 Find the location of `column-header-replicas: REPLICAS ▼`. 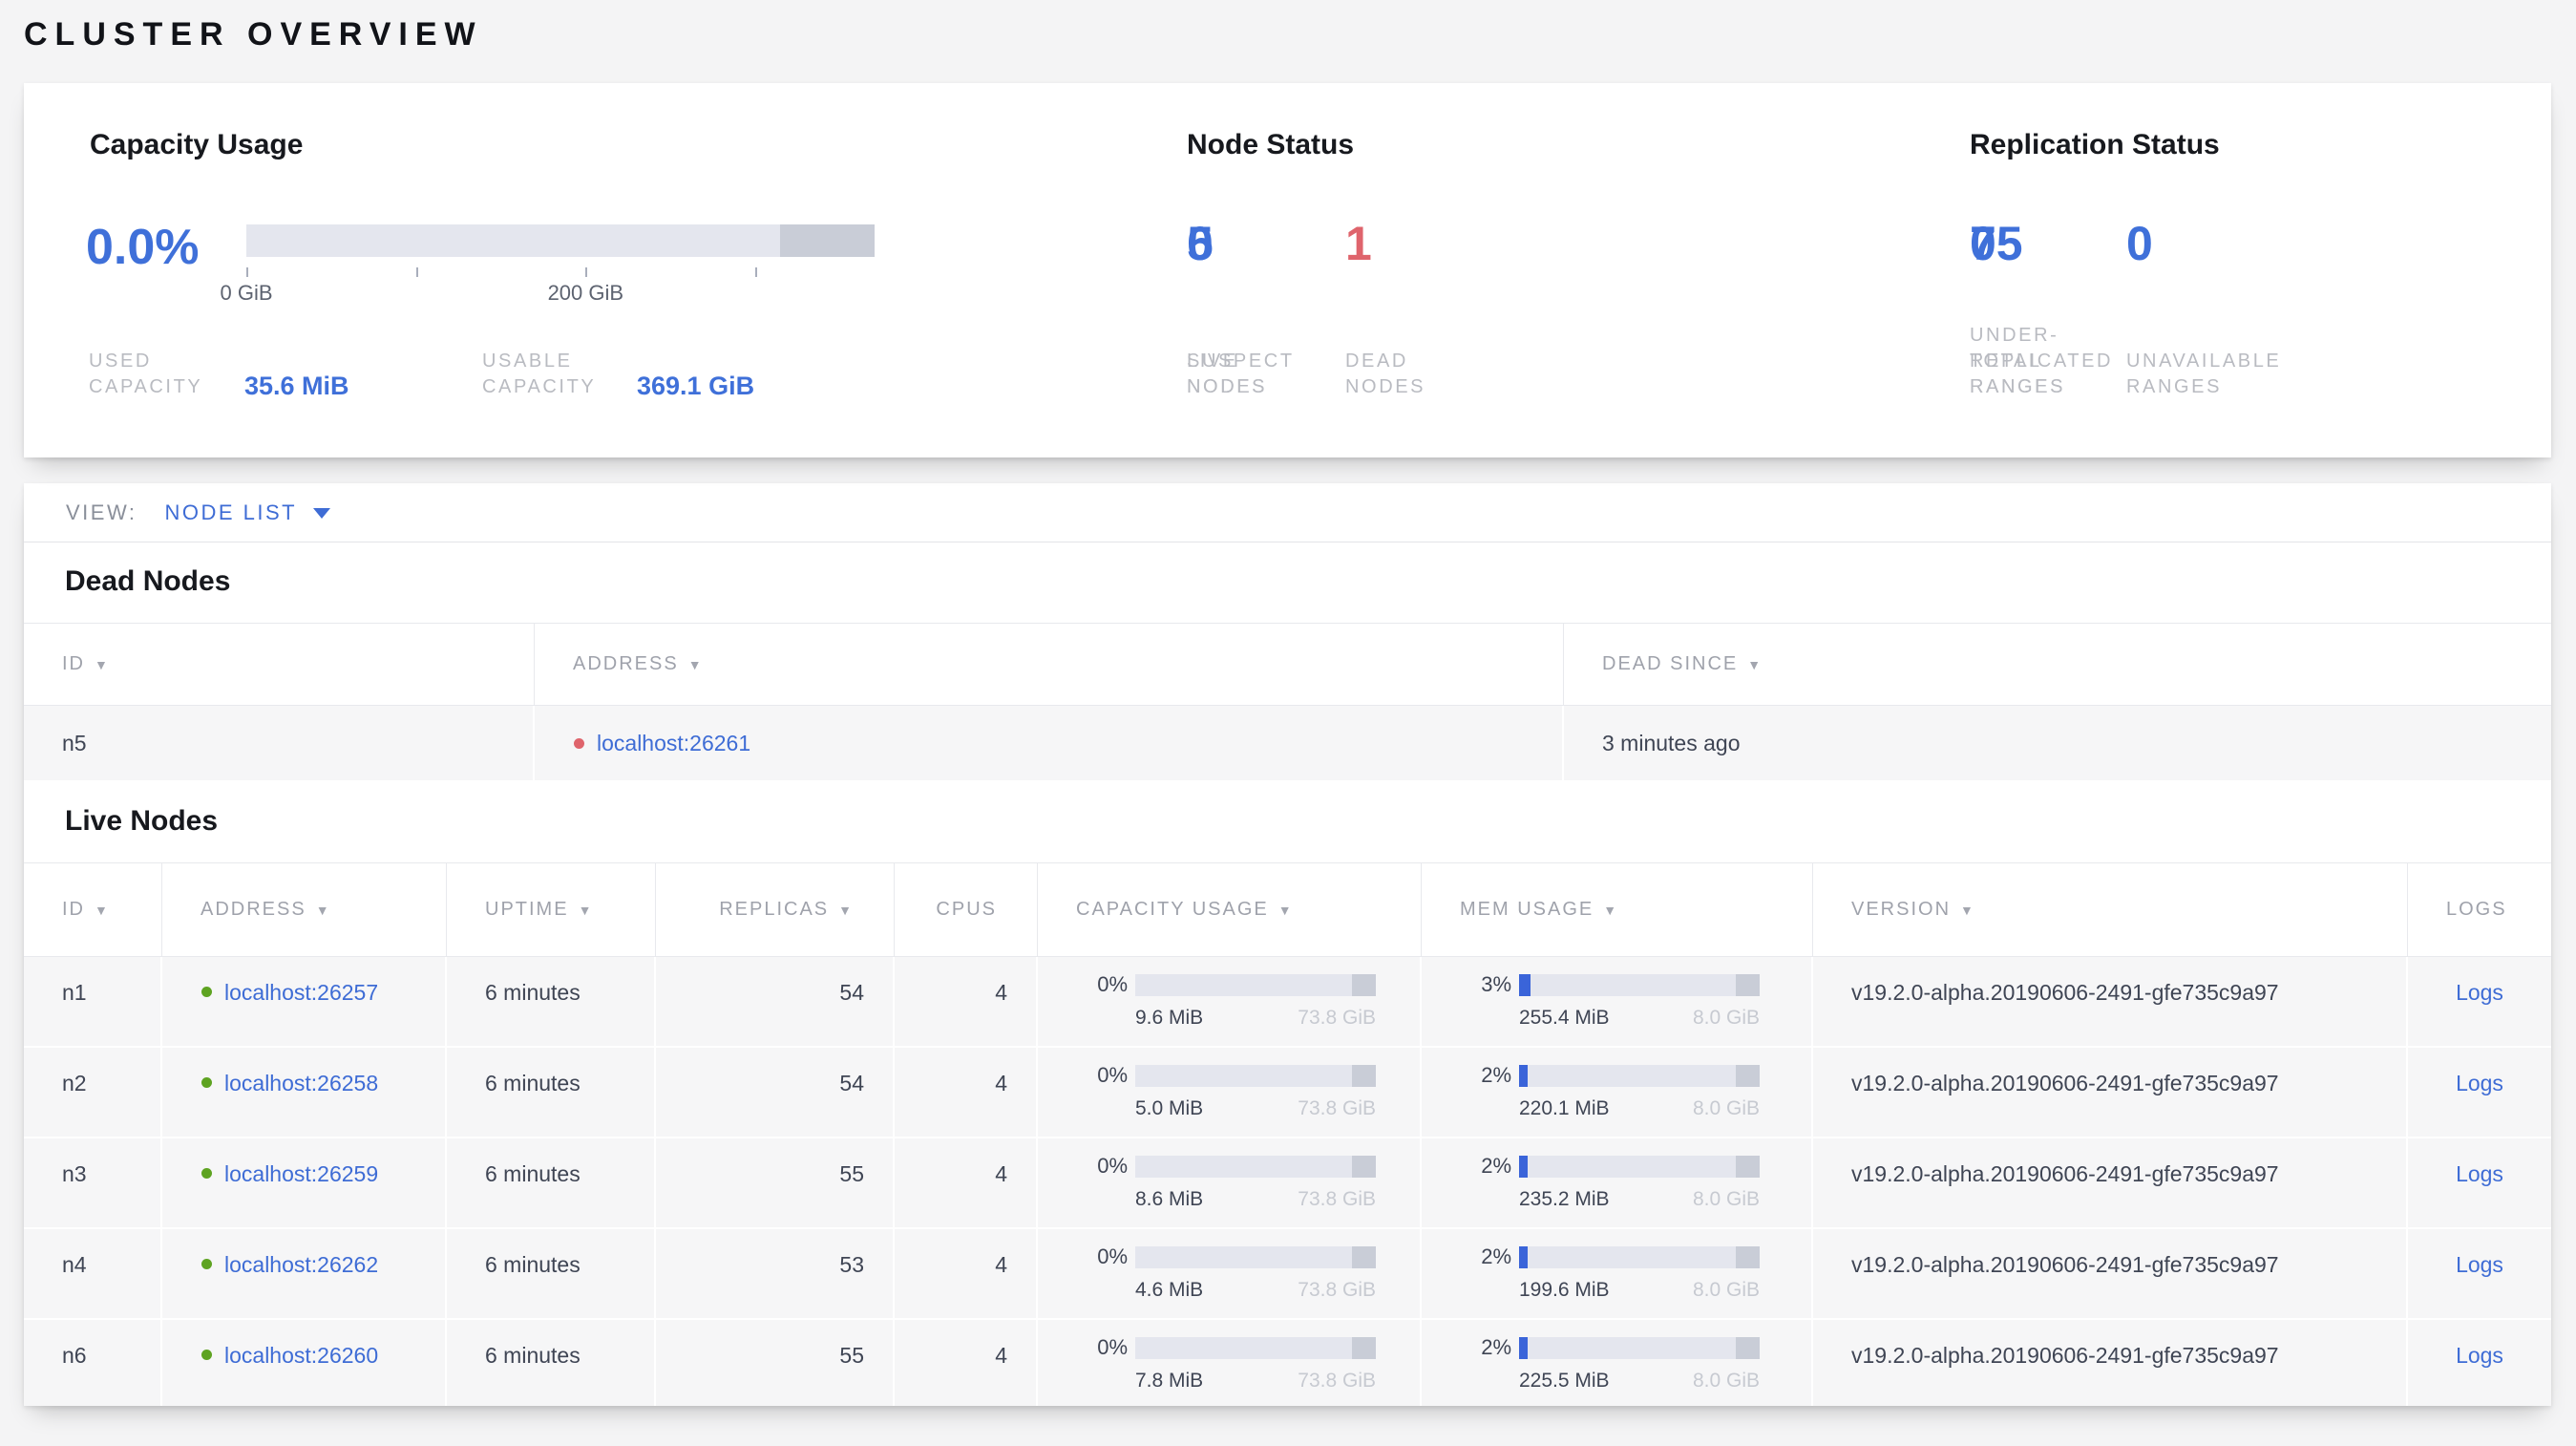

column-header-replicas: REPLICAS ▼ is located at coordinates (775, 909).